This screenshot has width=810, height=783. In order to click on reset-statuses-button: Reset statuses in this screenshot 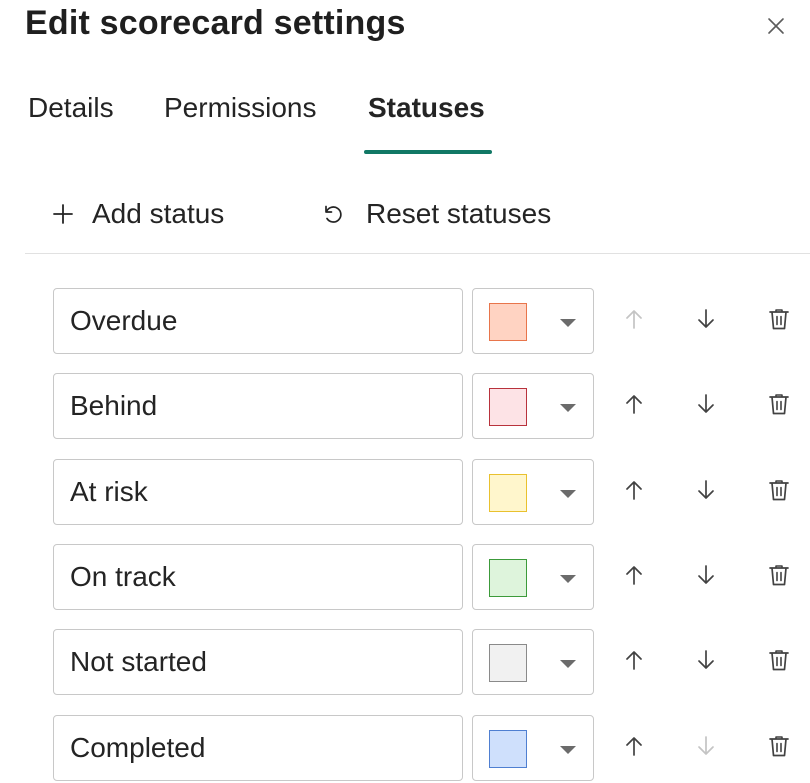, I will do `click(436, 214)`.